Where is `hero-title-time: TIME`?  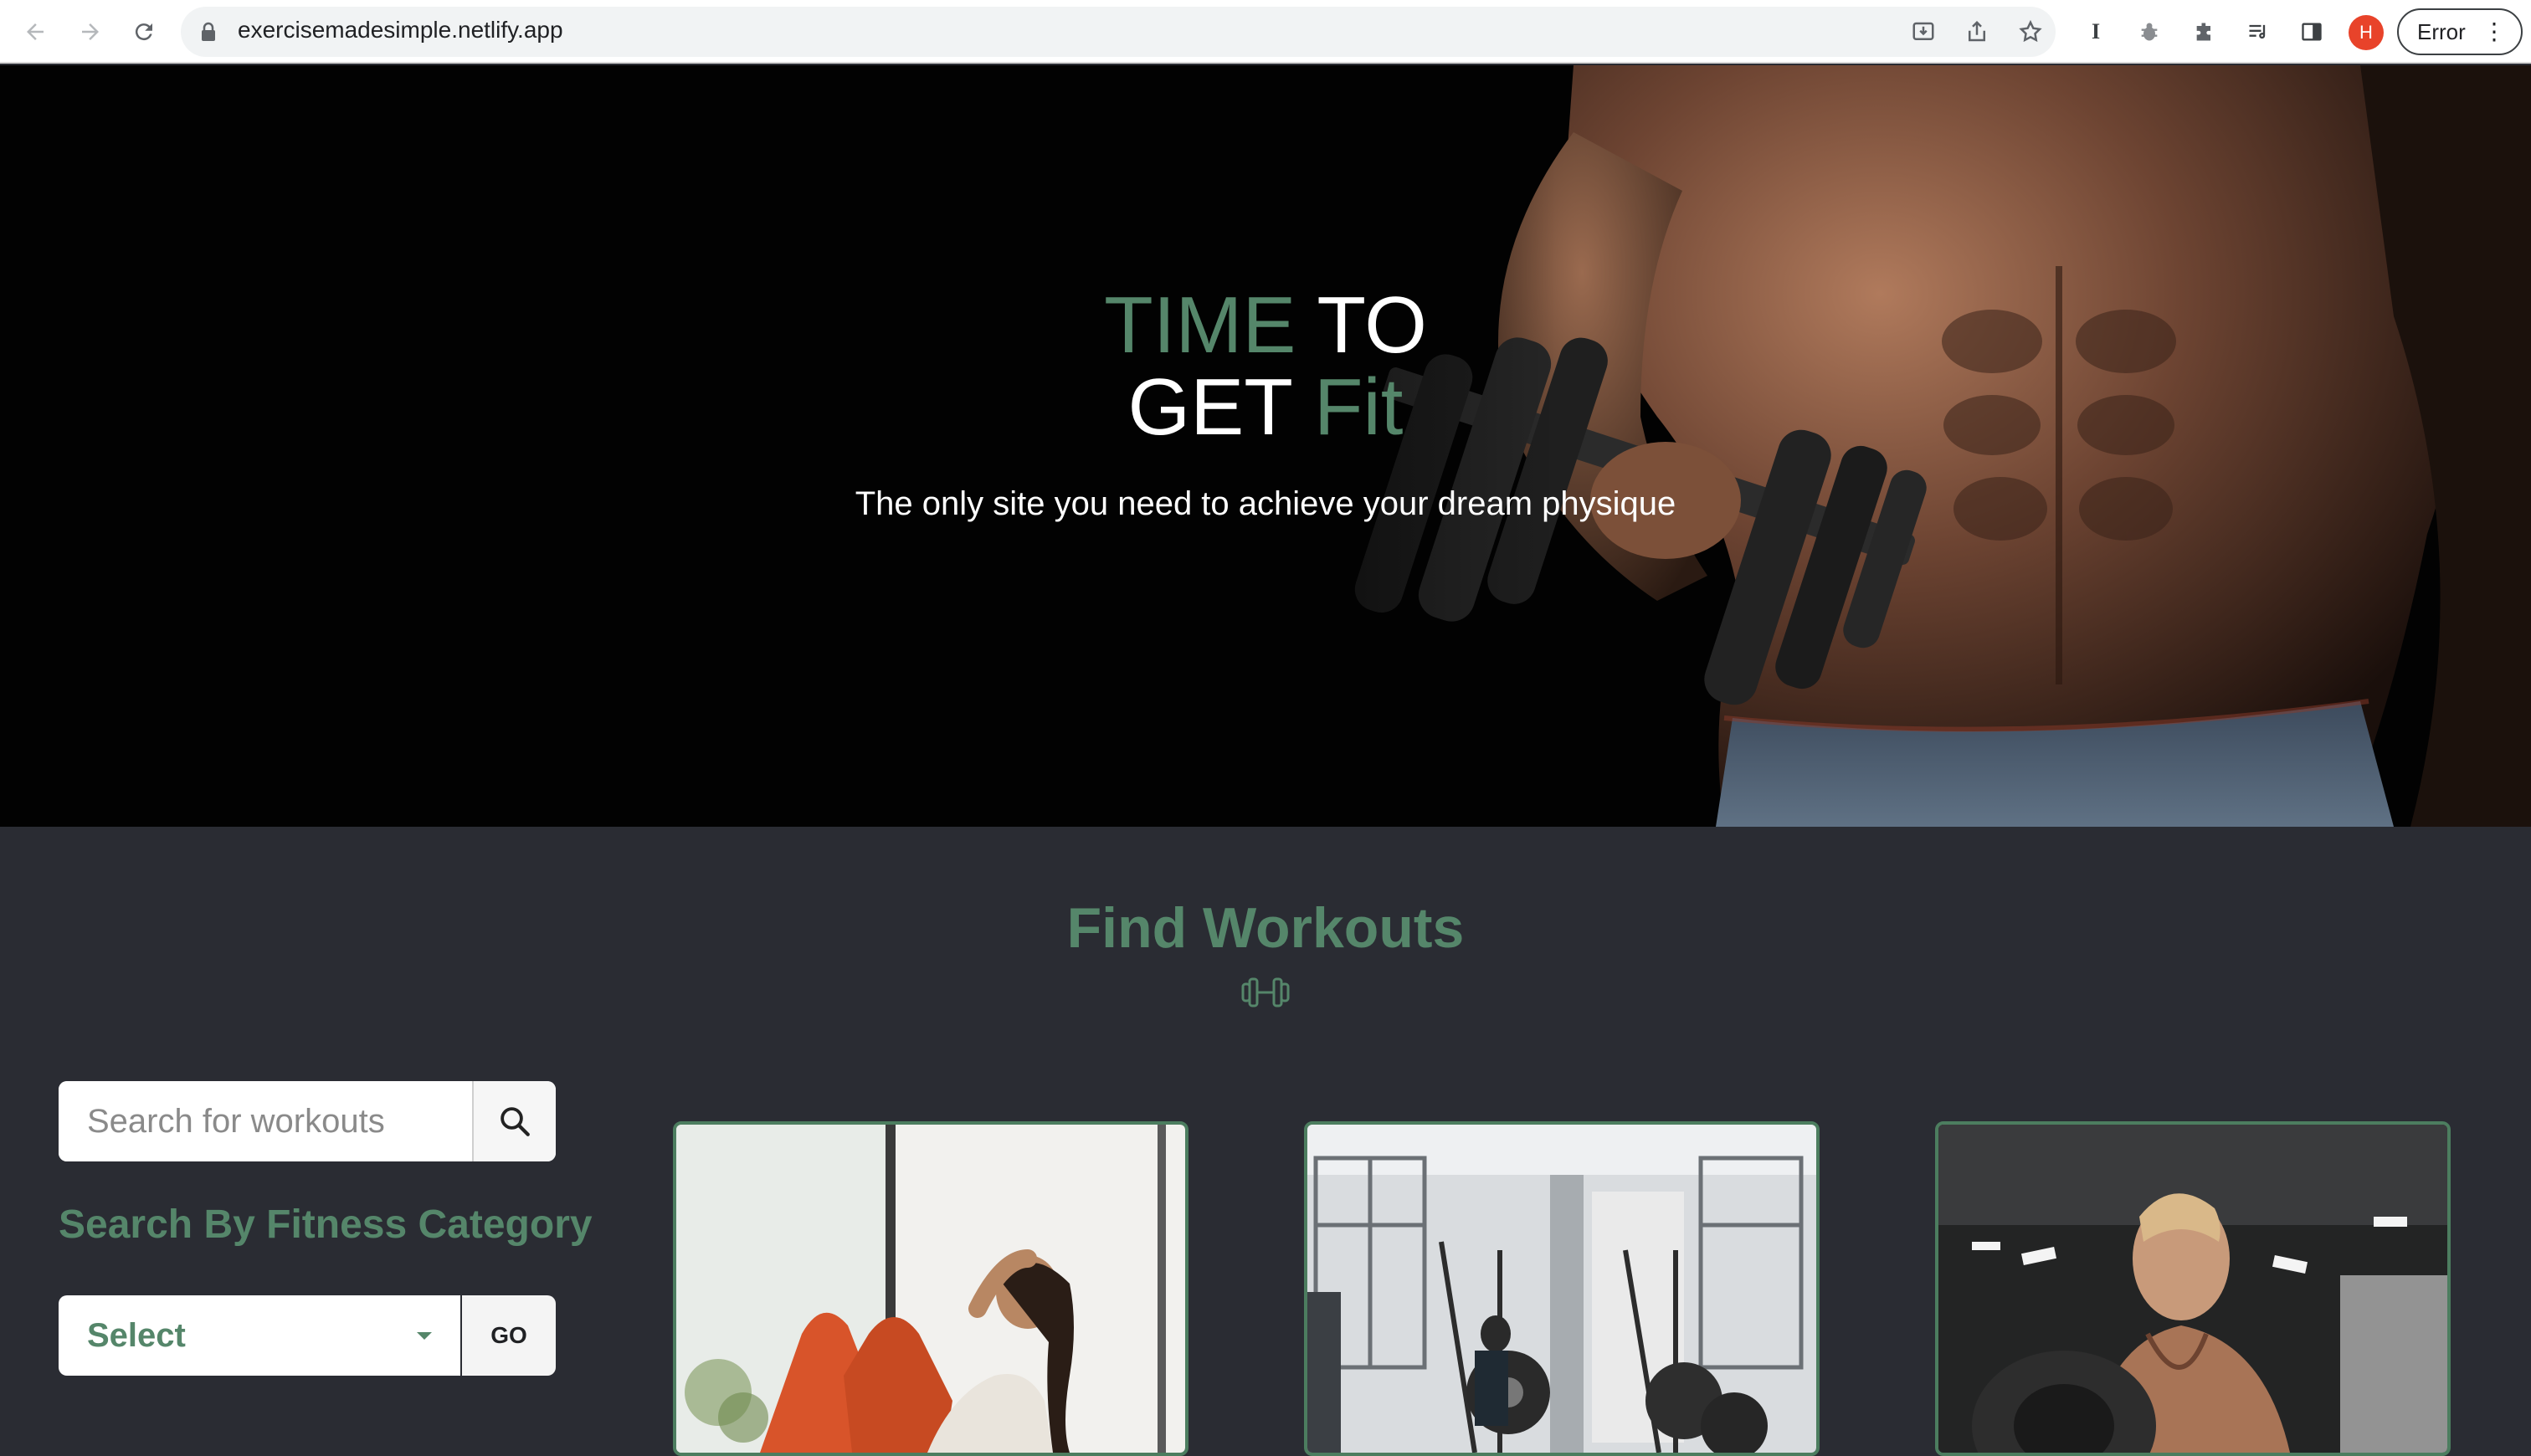
hero-title-time: TIME is located at coordinates (1200, 325).